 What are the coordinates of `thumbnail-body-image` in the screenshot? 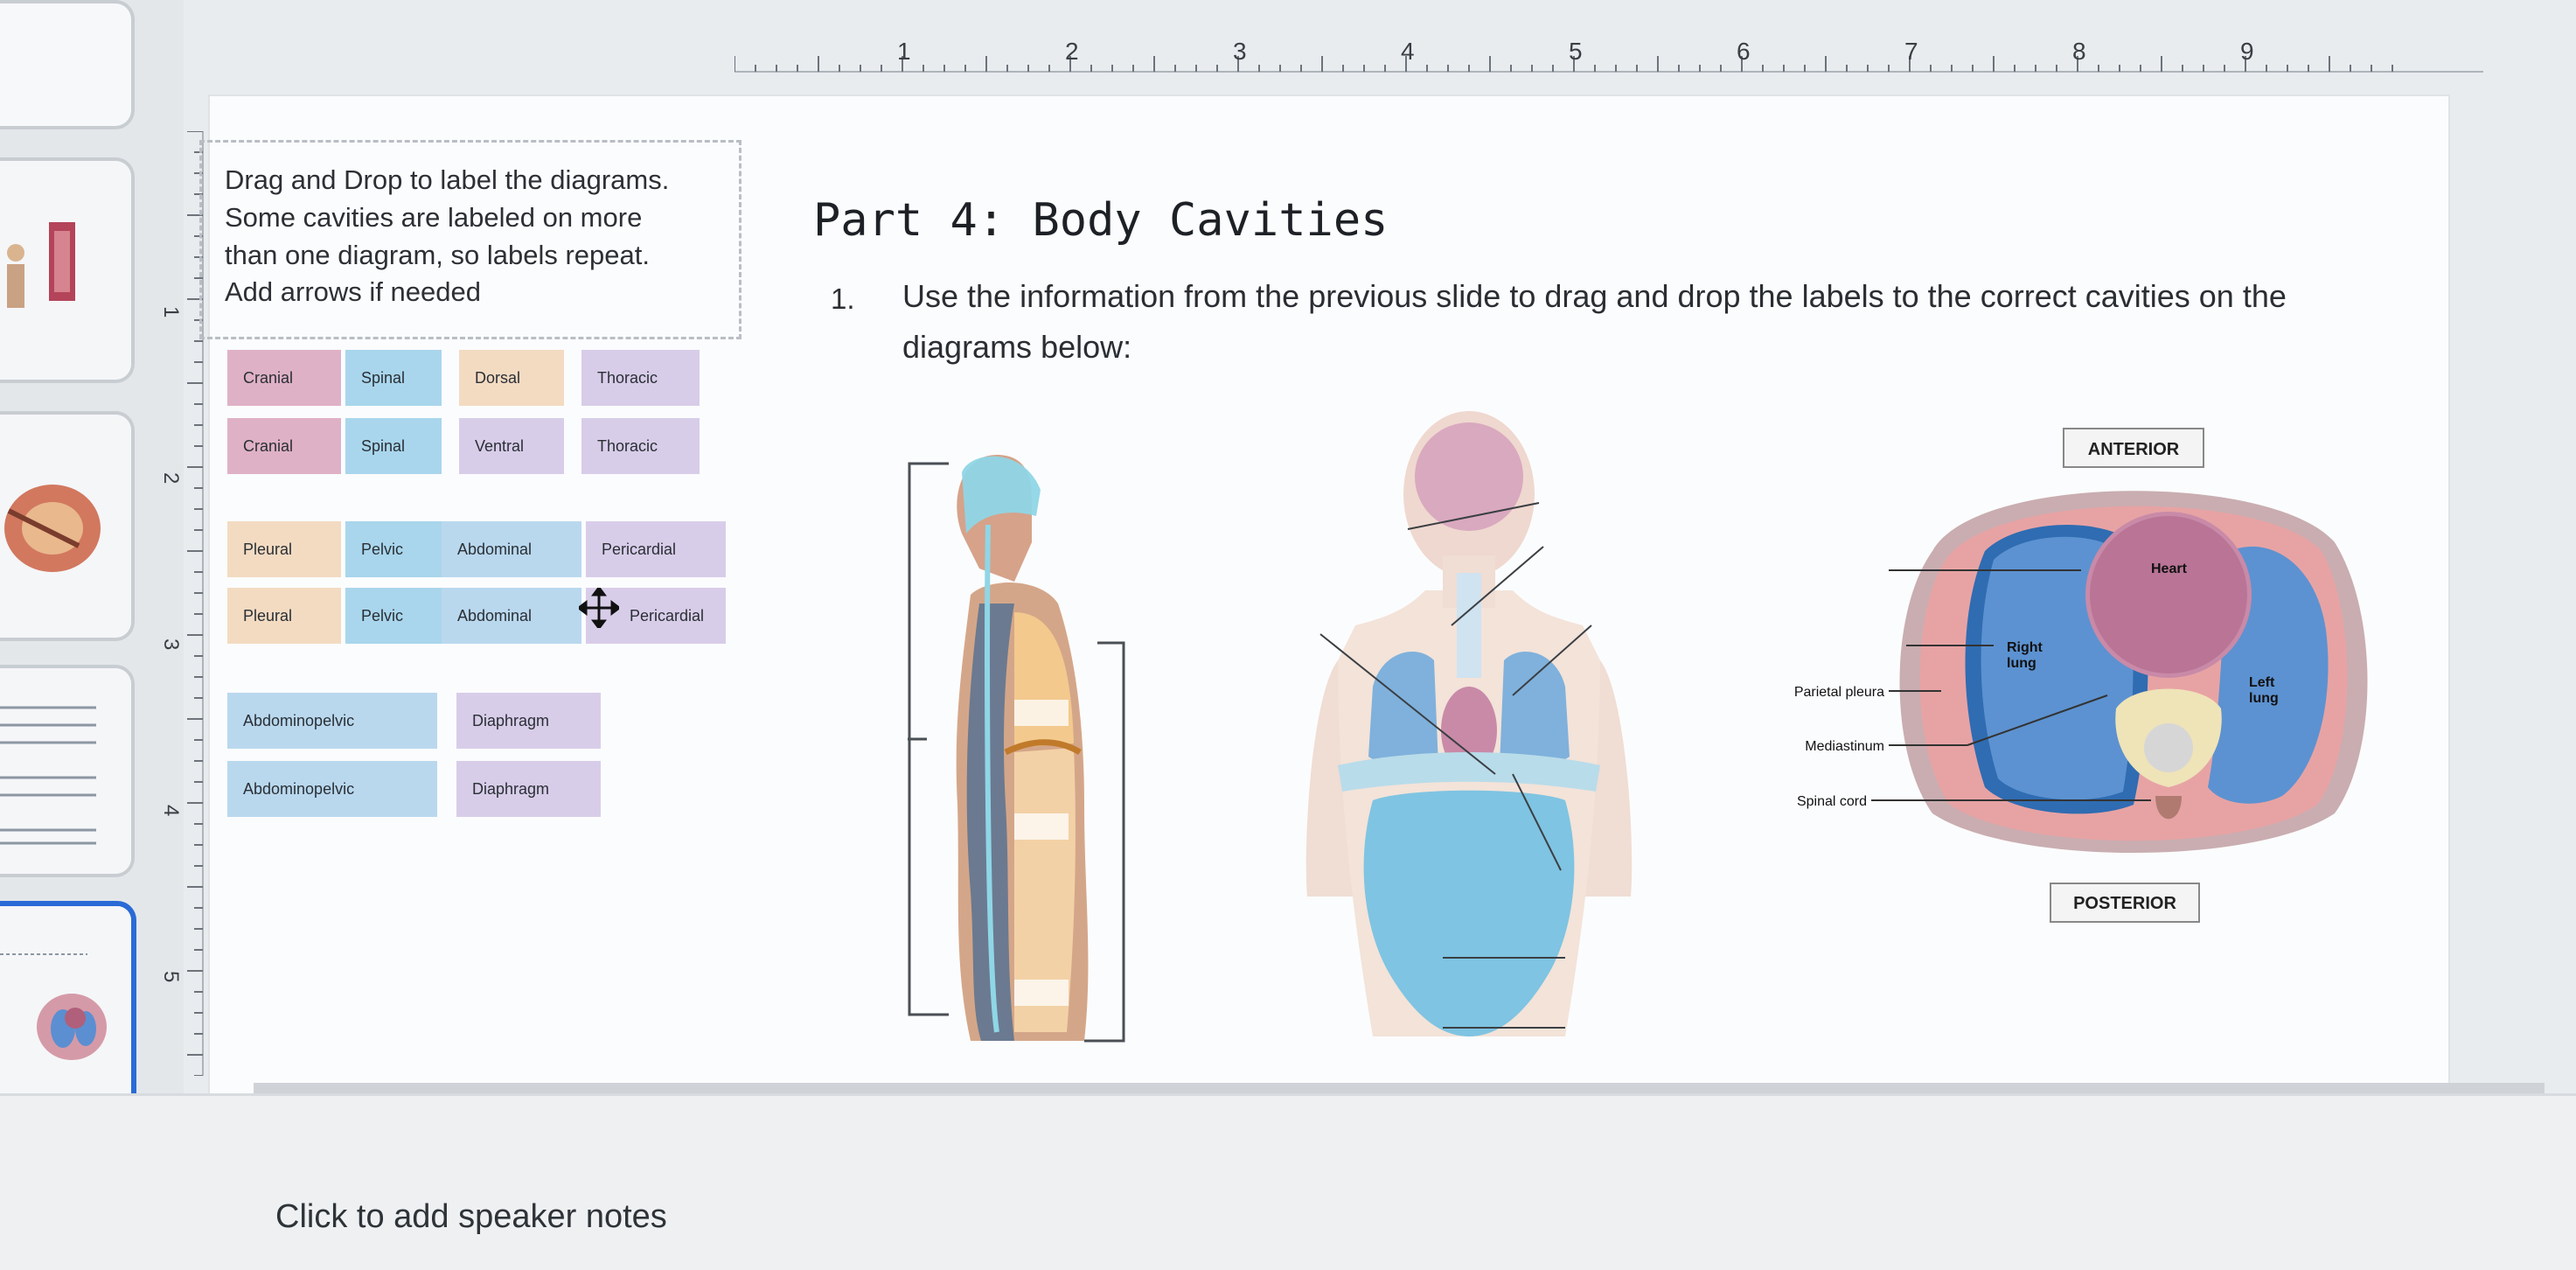 It's located at (65, 270).